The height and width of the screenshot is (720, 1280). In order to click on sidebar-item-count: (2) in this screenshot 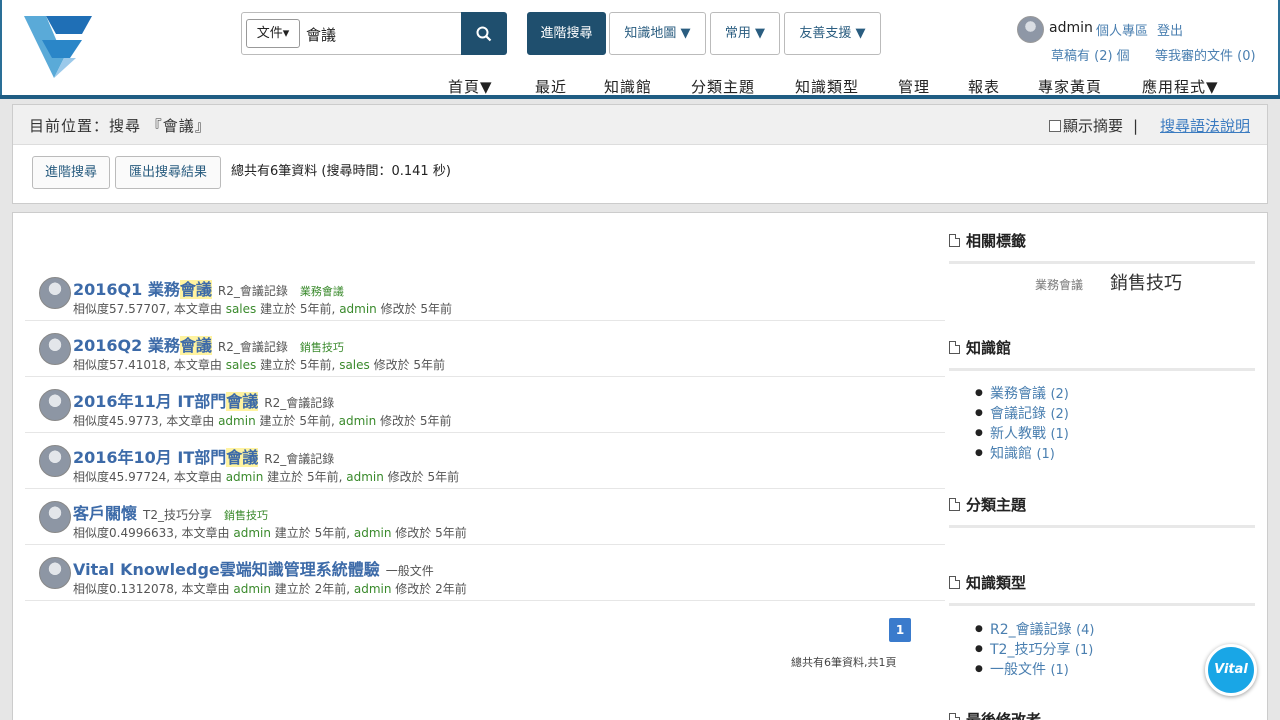, I will do `click(1059, 394)`.